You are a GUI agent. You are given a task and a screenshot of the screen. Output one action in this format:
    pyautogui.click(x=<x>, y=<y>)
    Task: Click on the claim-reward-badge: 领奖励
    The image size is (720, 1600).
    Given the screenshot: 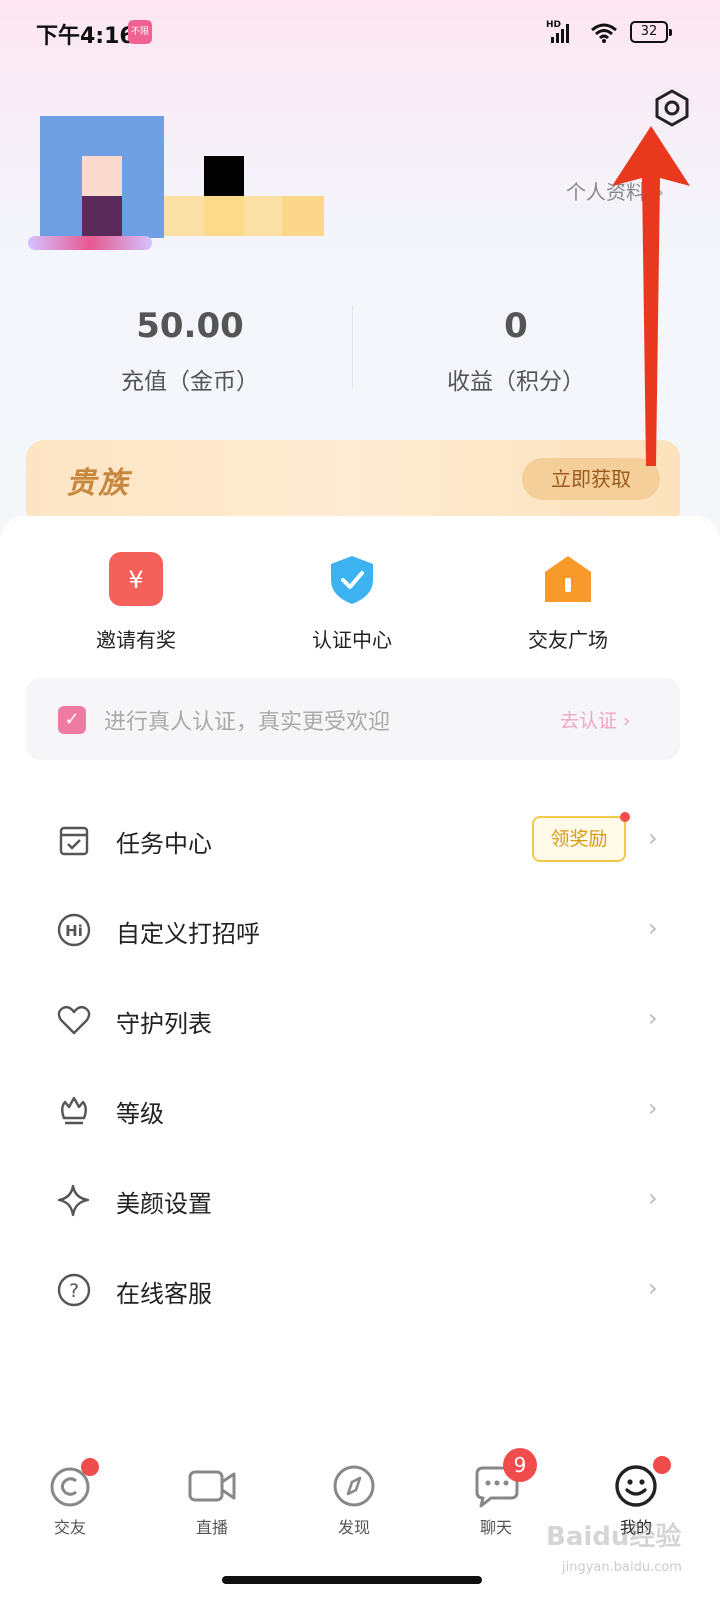 What is the action you would take?
    pyautogui.click(x=581, y=837)
    